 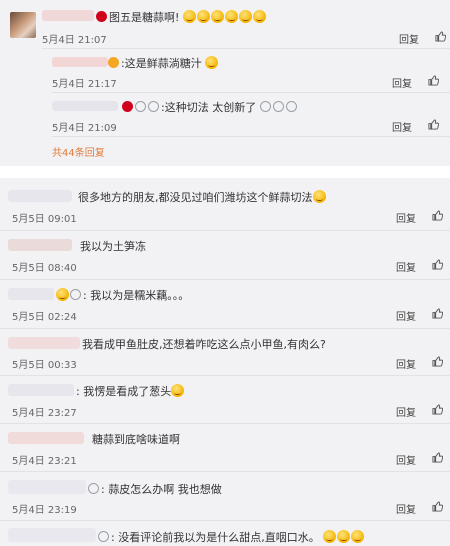 What do you see at coordinates (44, 219) in the screenshot?
I see `timestamp: 5月5日 09:01` at bounding box center [44, 219].